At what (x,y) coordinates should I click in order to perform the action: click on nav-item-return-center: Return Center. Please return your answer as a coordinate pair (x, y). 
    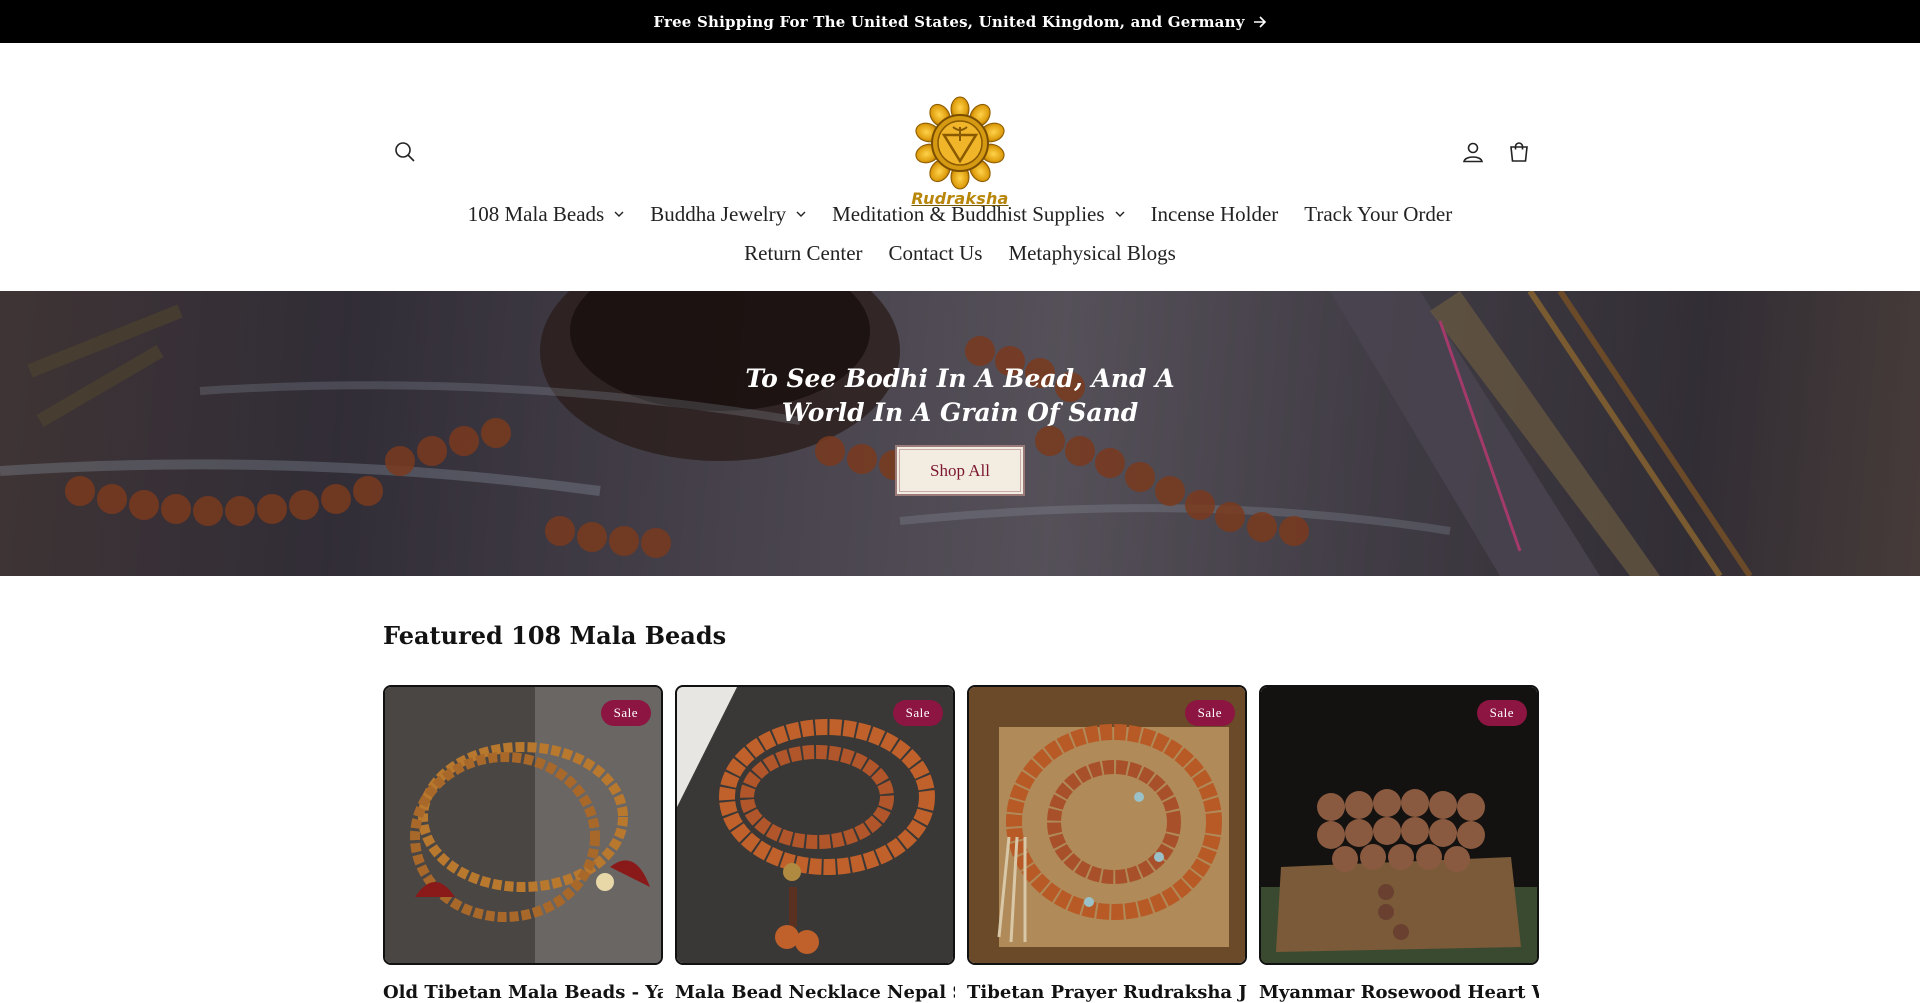
    Looking at the image, I should click on (803, 253).